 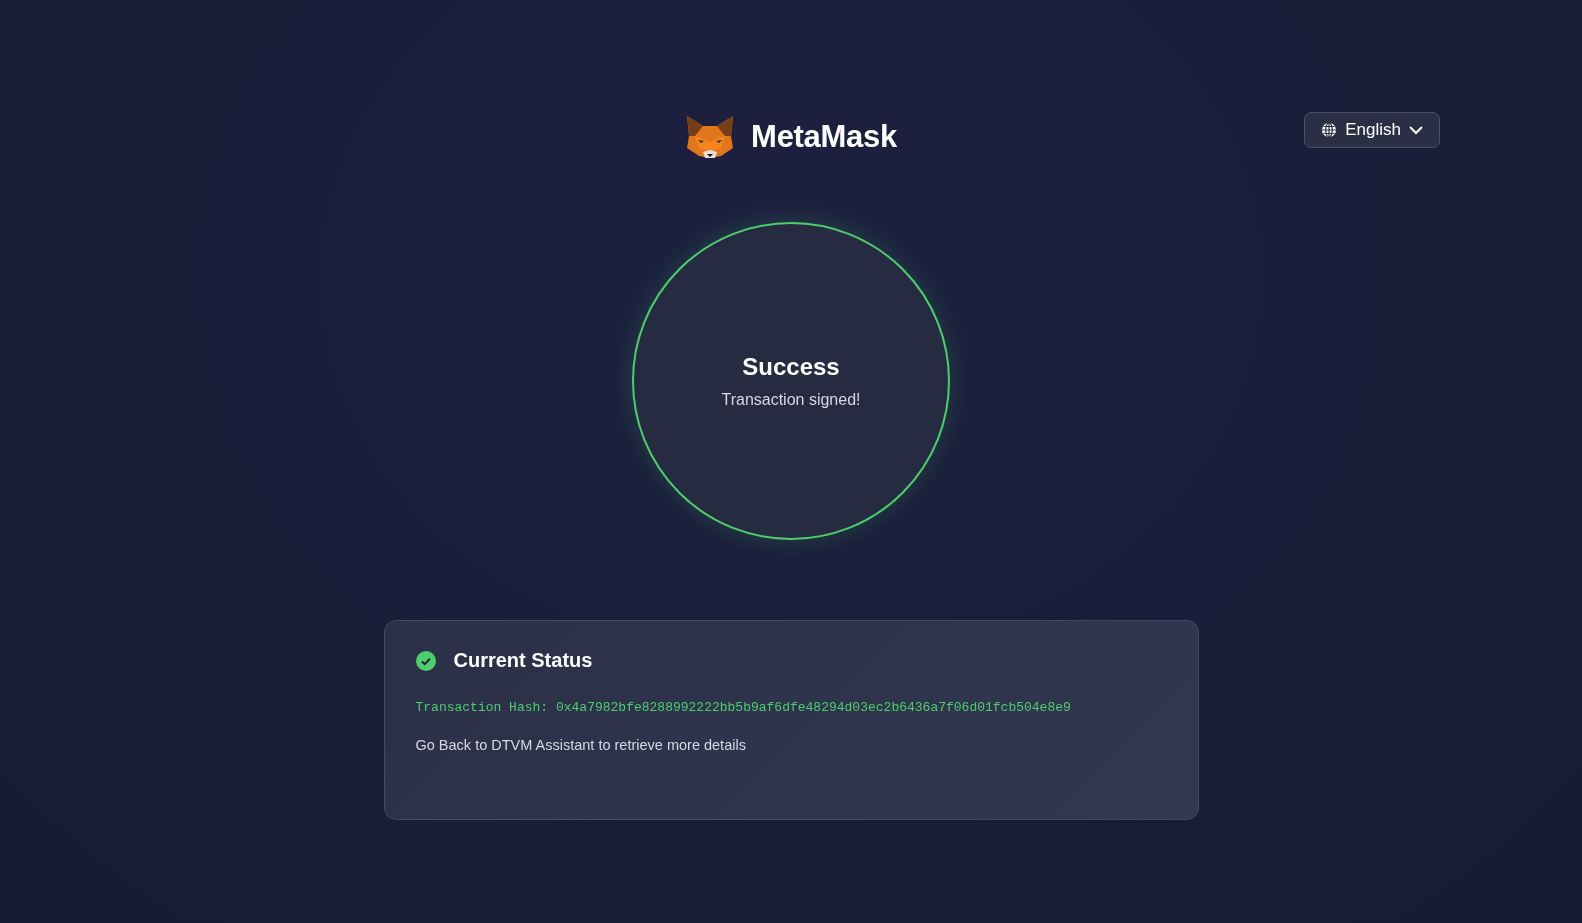 What do you see at coordinates (743, 707) in the screenshot?
I see `transaction-hash: Transaction Hash: 0x4a7982bfe8288992222bb5b9af6dfe48294d03ec2b6436a7f06d01fcb504e8e9` at bounding box center [743, 707].